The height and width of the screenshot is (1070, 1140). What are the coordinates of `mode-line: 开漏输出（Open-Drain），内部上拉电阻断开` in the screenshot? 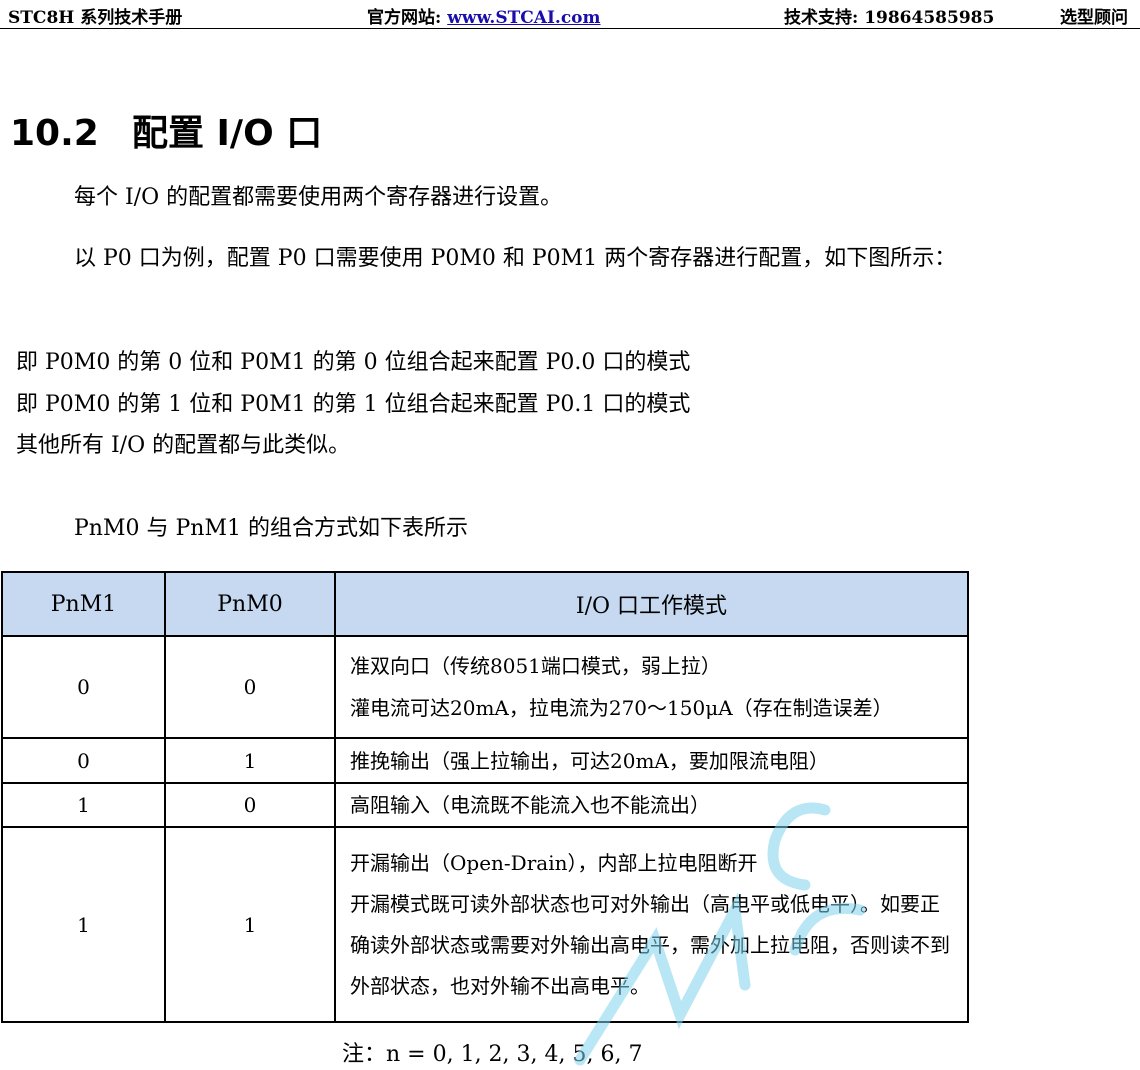 It's located at (554, 863).